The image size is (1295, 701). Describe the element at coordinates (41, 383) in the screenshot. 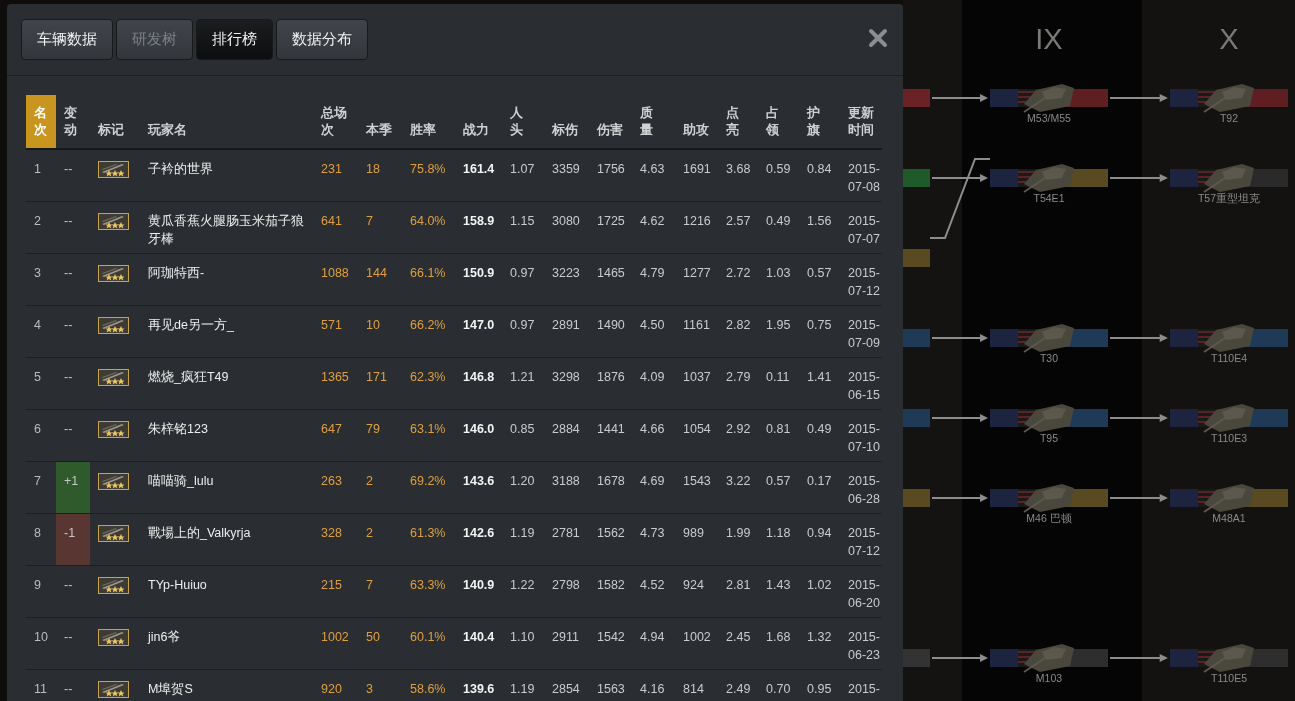

I see `rank-cell: 5` at that location.